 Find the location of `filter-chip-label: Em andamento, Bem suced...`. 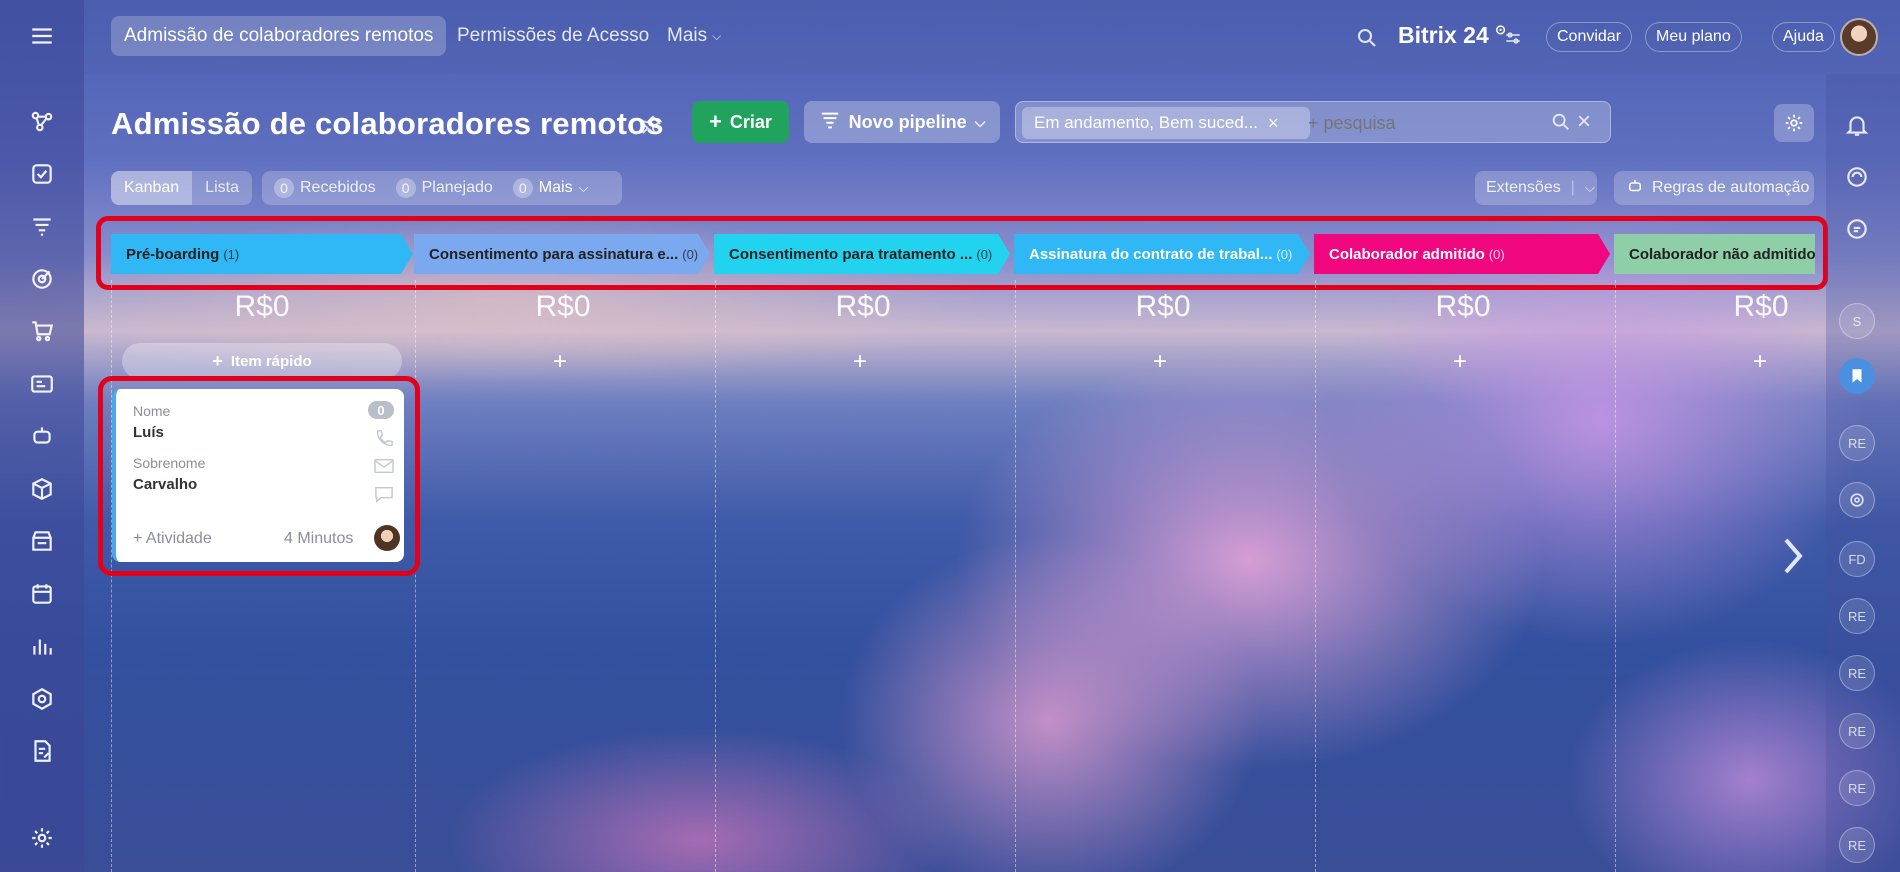

filter-chip-label: Em andamento, Bem suced... is located at coordinates (1146, 122).